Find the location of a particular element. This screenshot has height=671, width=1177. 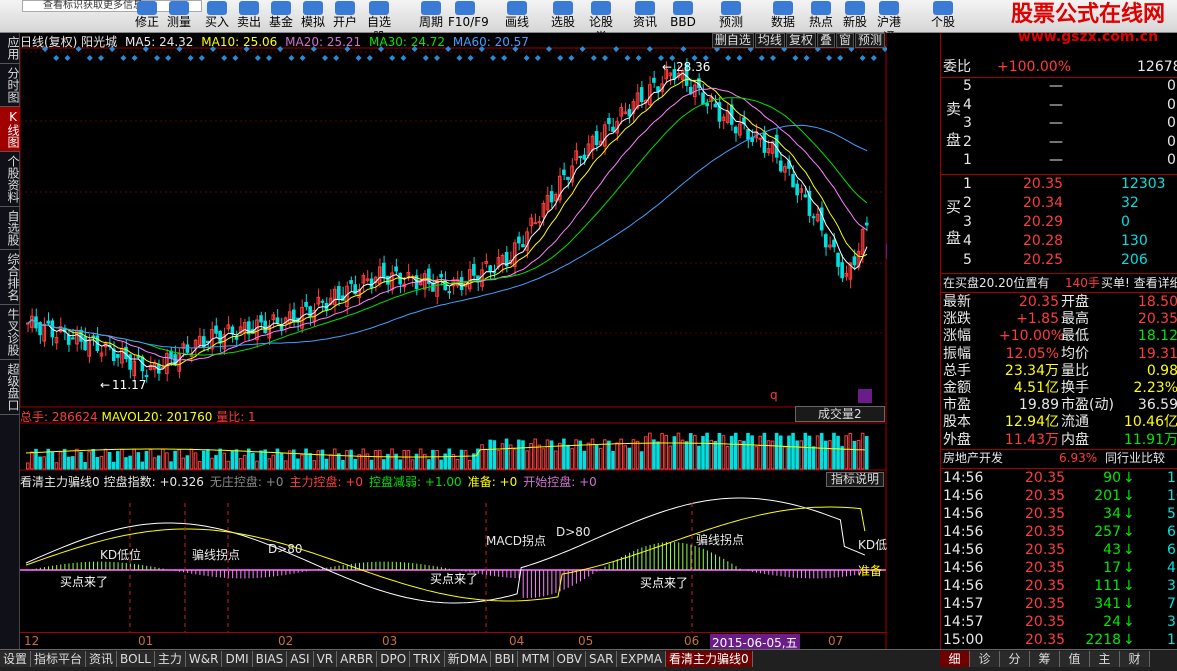

left-tab-5: 综合排名 is located at coordinates (10, 277).